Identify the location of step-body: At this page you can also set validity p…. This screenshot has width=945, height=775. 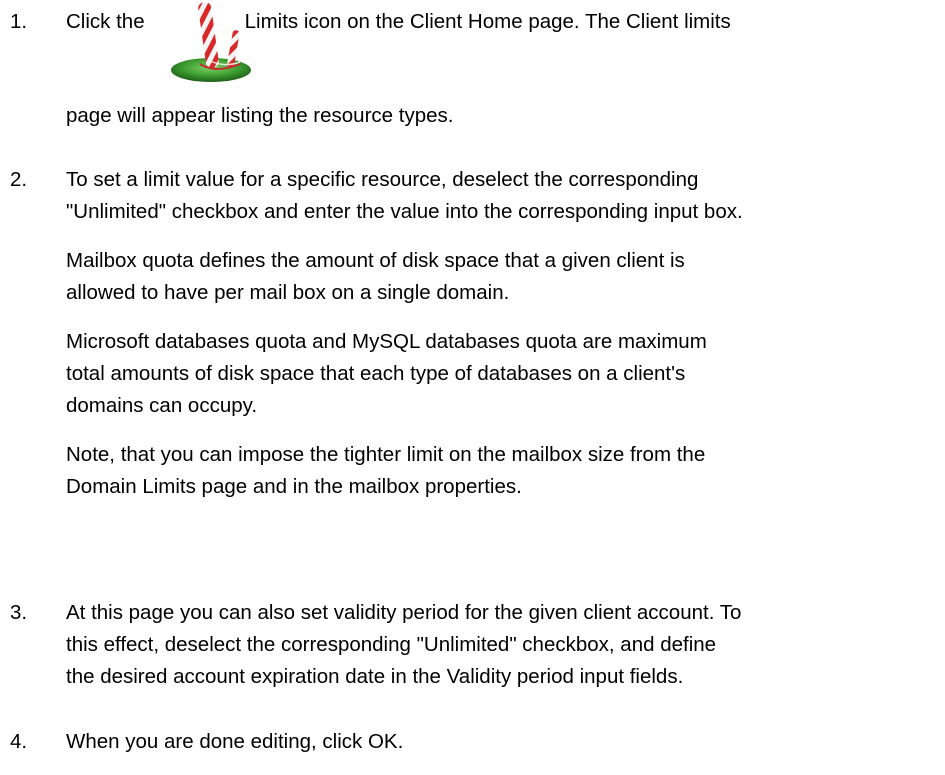
(505, 653).